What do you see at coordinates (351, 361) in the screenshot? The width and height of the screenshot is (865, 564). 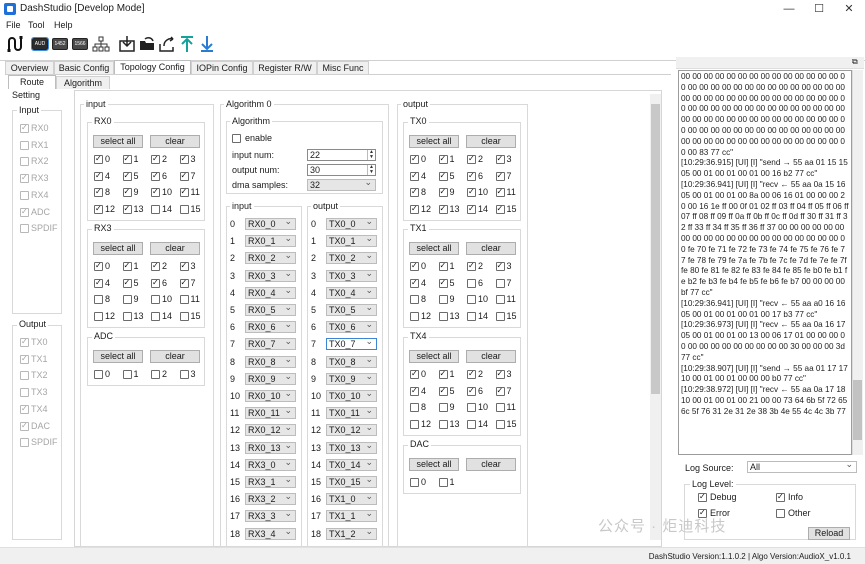 I see `output-route-select: TX0_8` at bounding box center [351, 361].